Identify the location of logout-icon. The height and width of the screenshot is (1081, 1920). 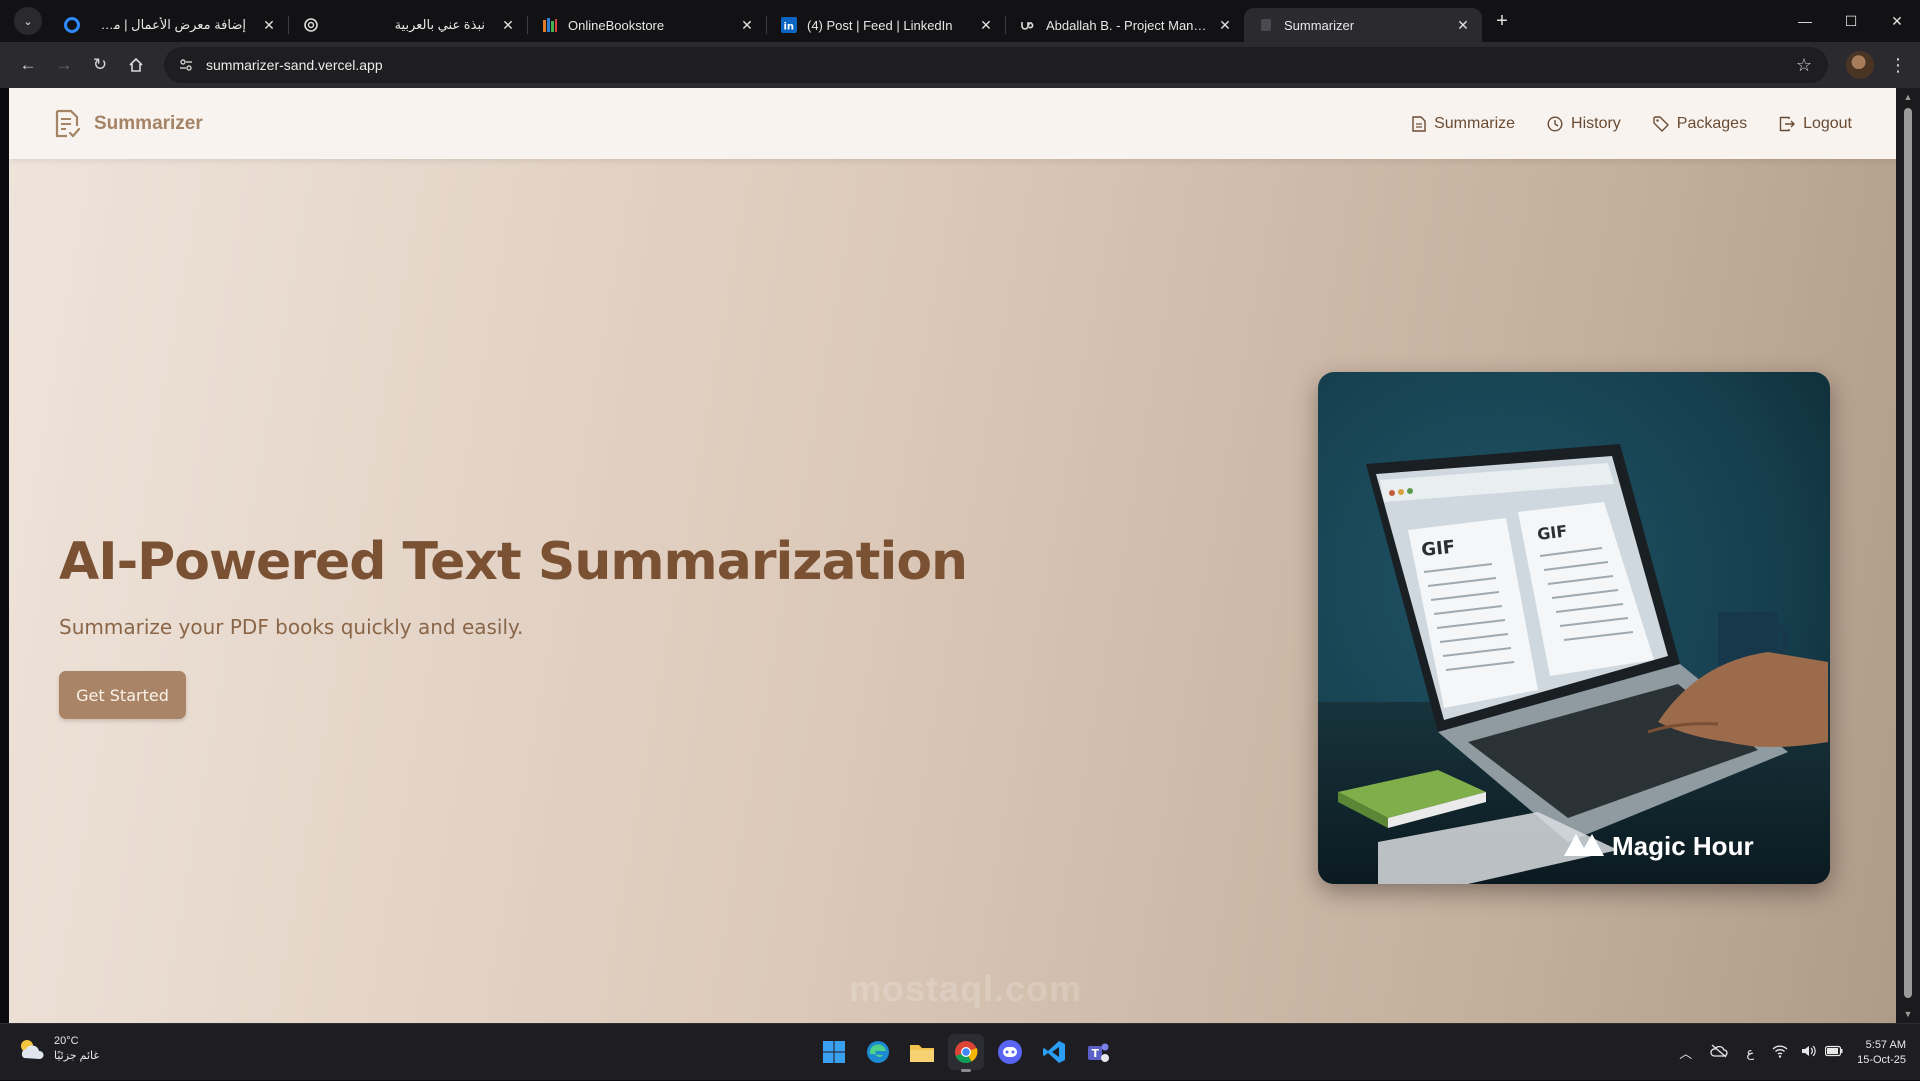
(1787, 123).